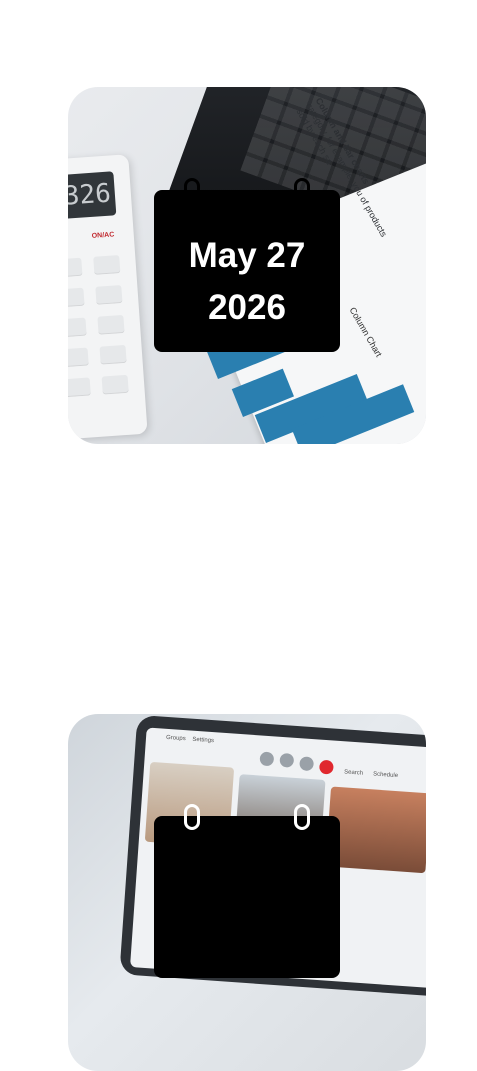 This screenshot has height=1071, width=477. Describe the element at coordinates (326, 767) in the screenshot. I see `end-call-icon` at that location.